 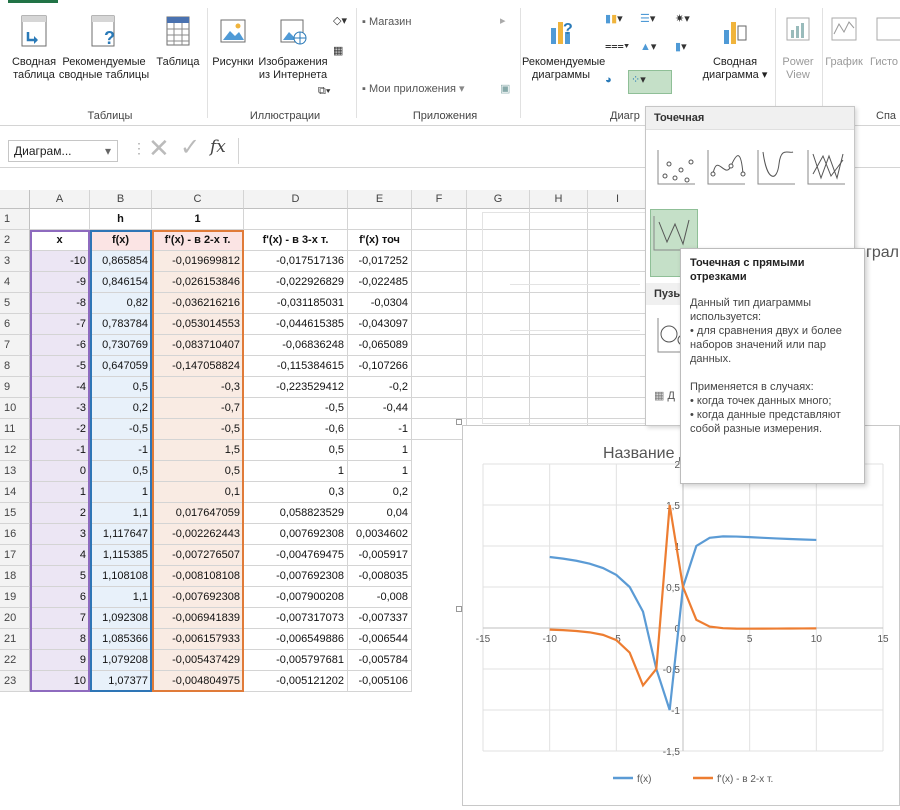 I want to click on cell-e14: 0,2, so click(x=380, y=492).